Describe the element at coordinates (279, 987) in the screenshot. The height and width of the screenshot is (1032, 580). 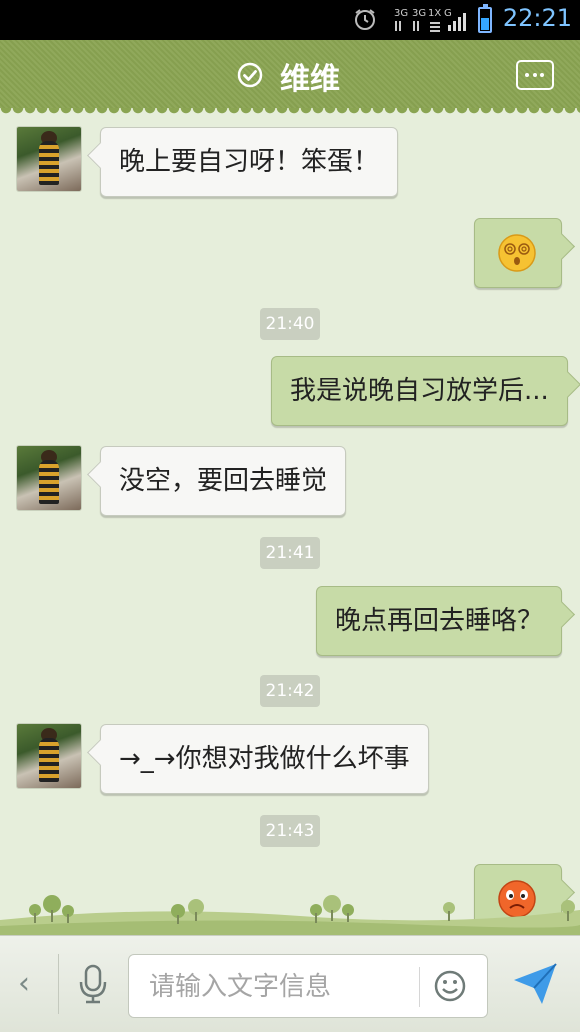
I see `message-input` at that location.